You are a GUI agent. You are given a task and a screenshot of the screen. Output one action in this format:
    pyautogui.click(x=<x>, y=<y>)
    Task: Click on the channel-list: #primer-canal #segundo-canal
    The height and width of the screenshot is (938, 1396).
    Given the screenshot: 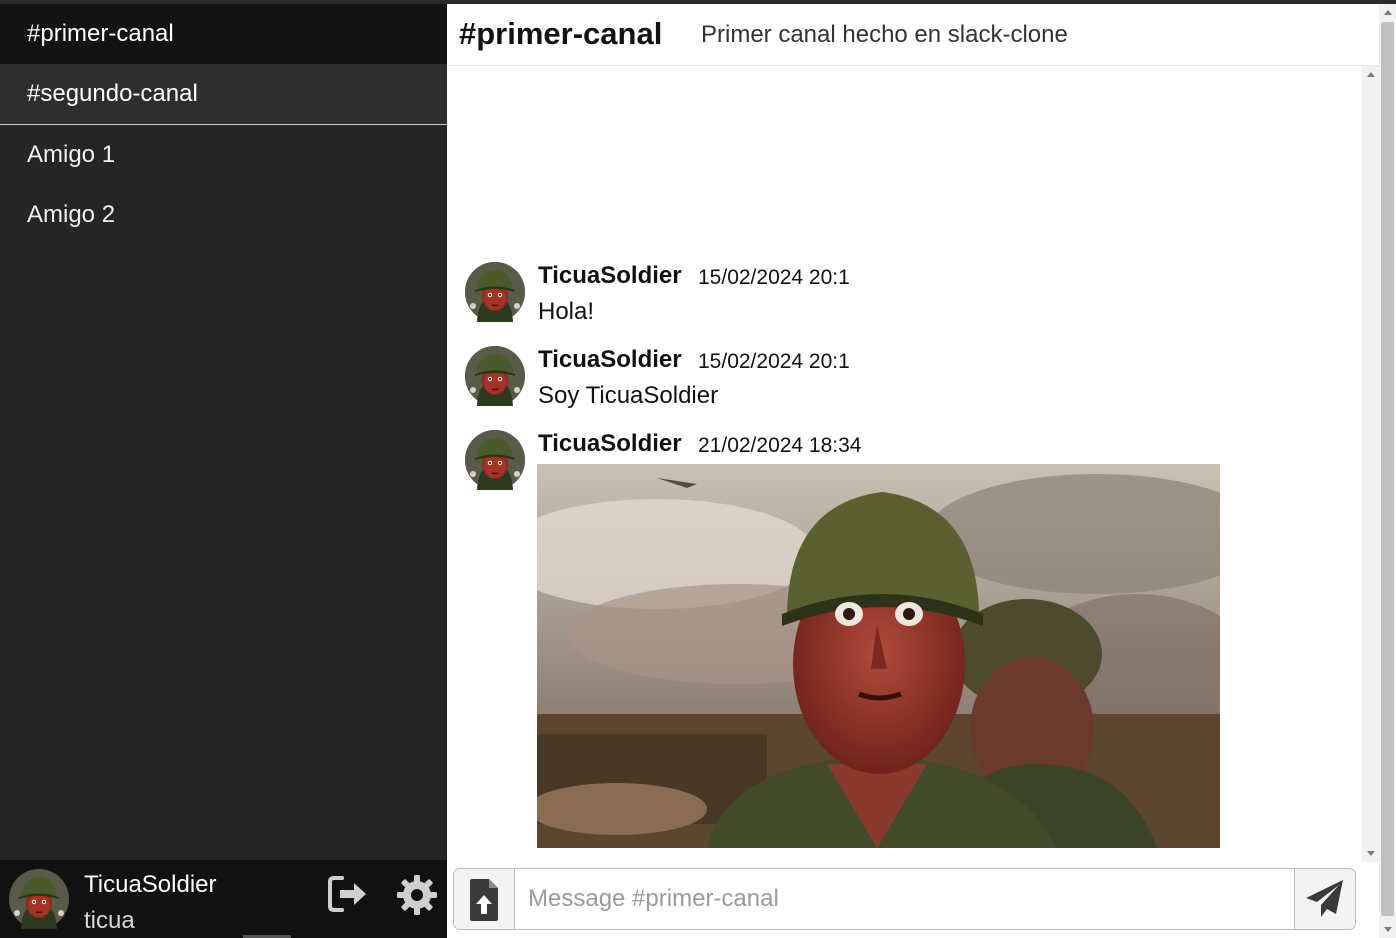 What is the action you would take?
    pyautogui.click(x=223, y=64)
    